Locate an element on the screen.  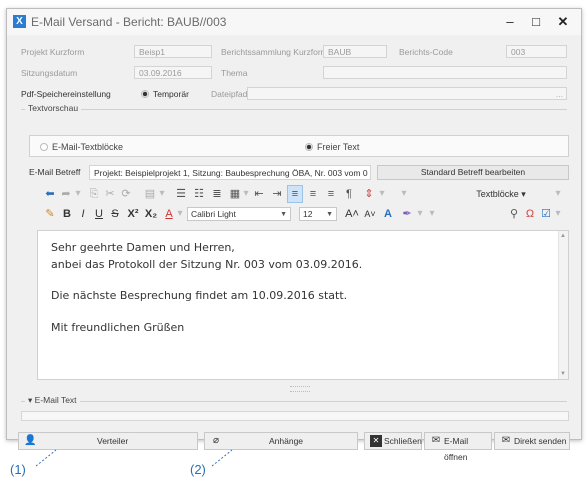
font-family-value: Calibri Light is located at coordinates (213, 214).